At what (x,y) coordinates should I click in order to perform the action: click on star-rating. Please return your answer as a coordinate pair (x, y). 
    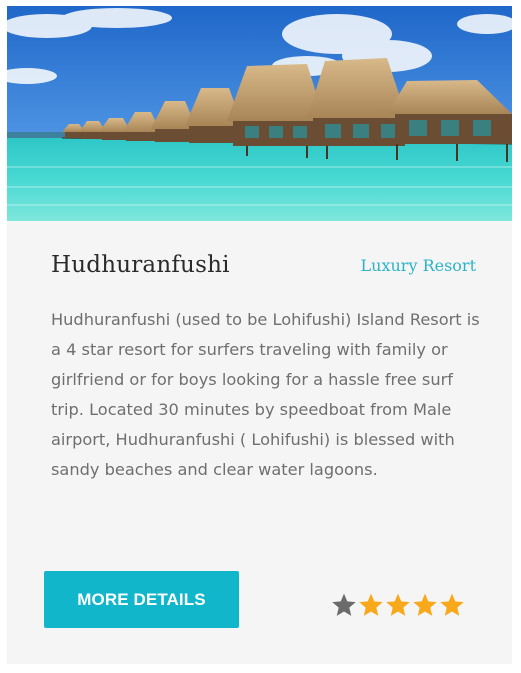
    Looking at the image, I should click on (398, 605).